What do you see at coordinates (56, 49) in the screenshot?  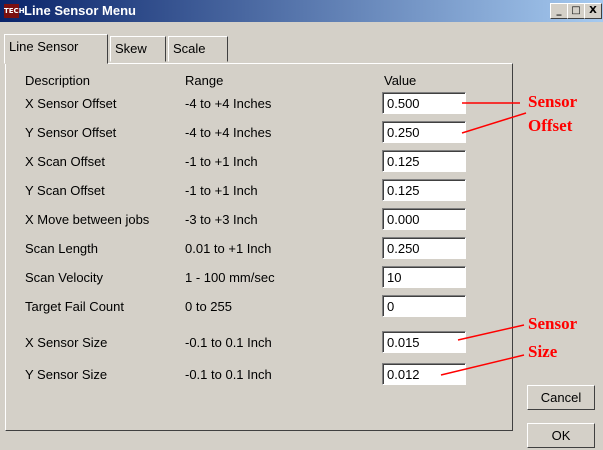 I see `tab-line-sensor: Line Sensor` at bounding box center [56, 49].